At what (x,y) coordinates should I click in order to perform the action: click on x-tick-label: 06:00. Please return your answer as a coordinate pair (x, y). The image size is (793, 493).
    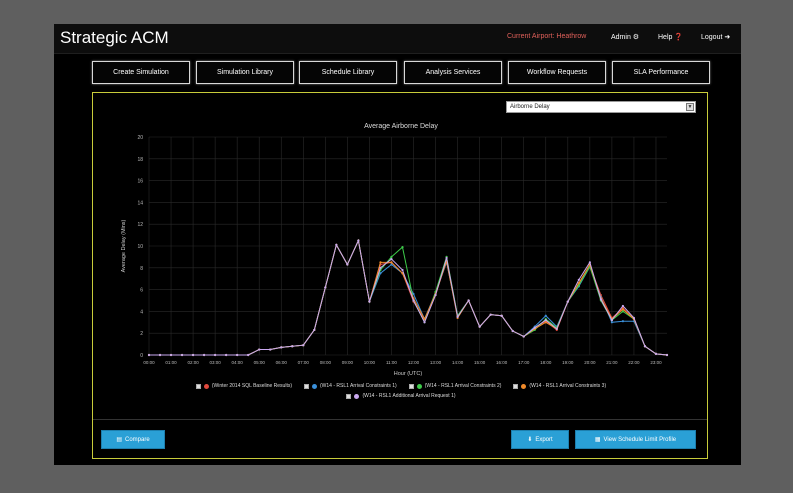
    Looking at the image, I should click on (282, 362).